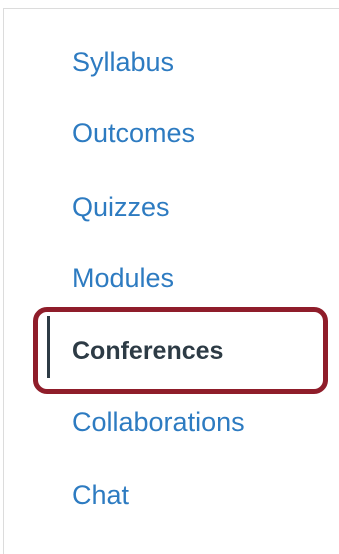 This screenshot has height=554, width=339. Describe the element at coordinates (180, 350) in the screenshot. I see `callout-highlight-box` at that location.